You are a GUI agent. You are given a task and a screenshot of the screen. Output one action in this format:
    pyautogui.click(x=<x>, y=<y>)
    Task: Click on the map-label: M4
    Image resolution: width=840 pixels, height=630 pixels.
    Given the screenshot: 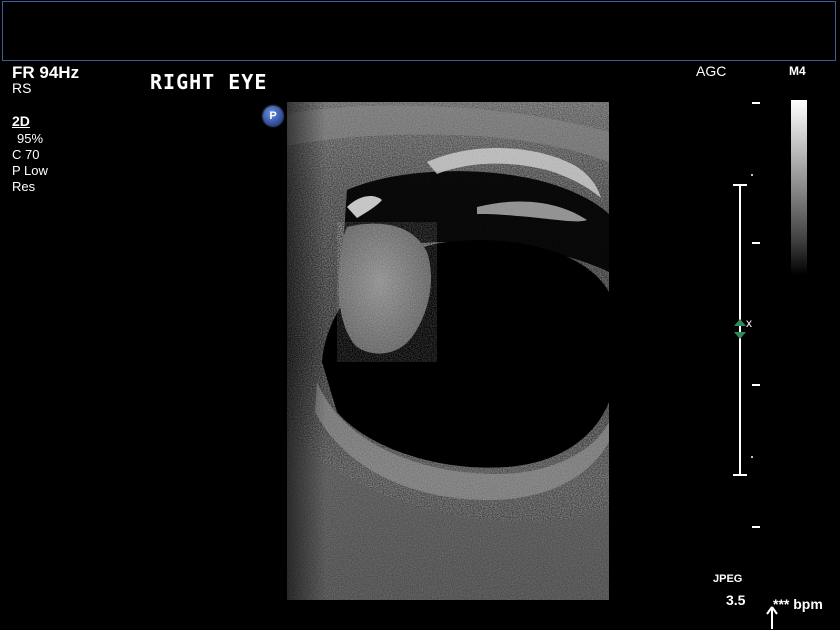 What is the action you would take?
    pyautogui.click(x=797, y=71)
    